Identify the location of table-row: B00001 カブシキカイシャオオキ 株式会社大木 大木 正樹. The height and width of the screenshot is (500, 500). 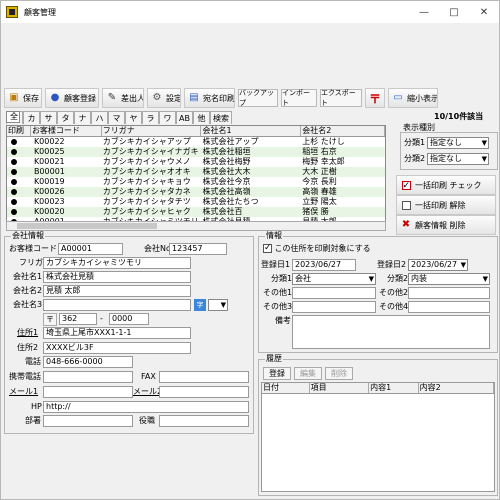
(196, 172).